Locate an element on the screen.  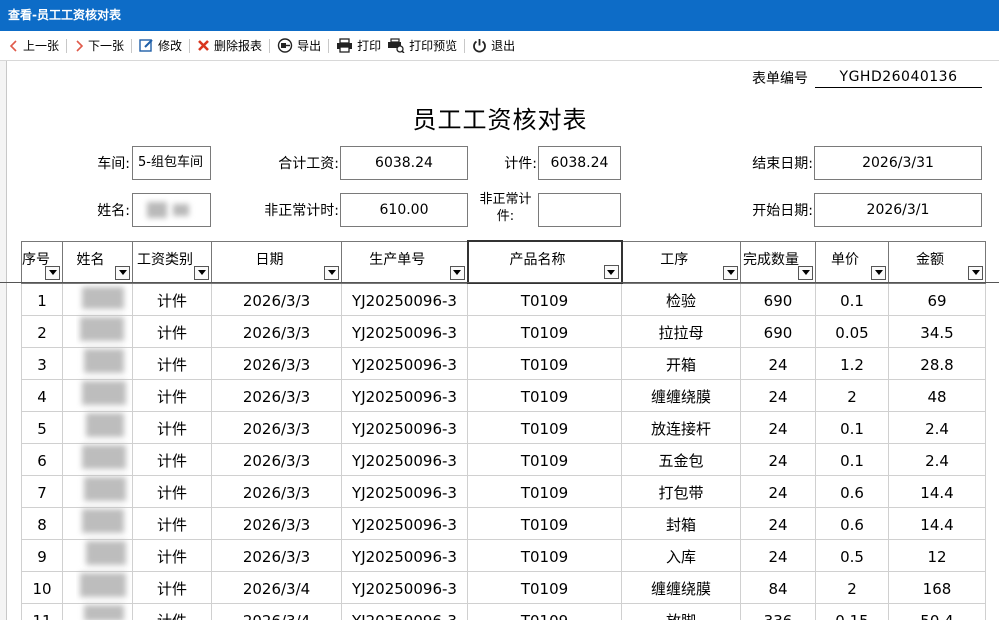
left-frame-border is located at coordinates (3, 340).